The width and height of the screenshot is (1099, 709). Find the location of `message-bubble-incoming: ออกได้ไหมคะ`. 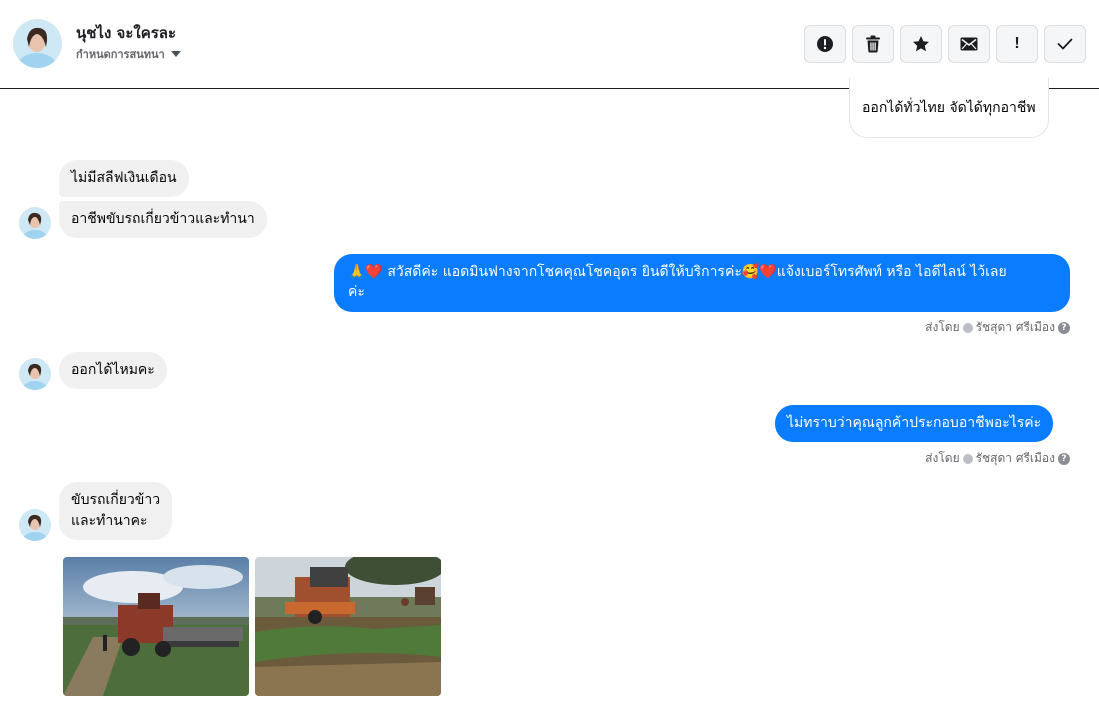

message-bubble-incoming: ออกได้ไหมคะ is located at coordinates (113, 370).